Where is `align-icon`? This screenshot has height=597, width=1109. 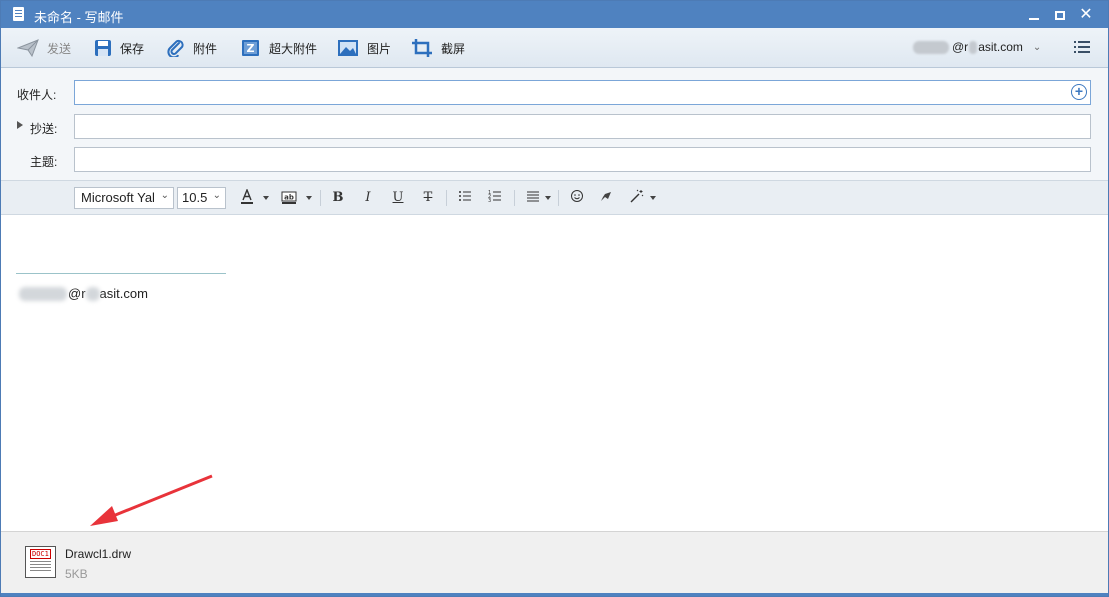
align-icon is located at coordinates (533, 196).